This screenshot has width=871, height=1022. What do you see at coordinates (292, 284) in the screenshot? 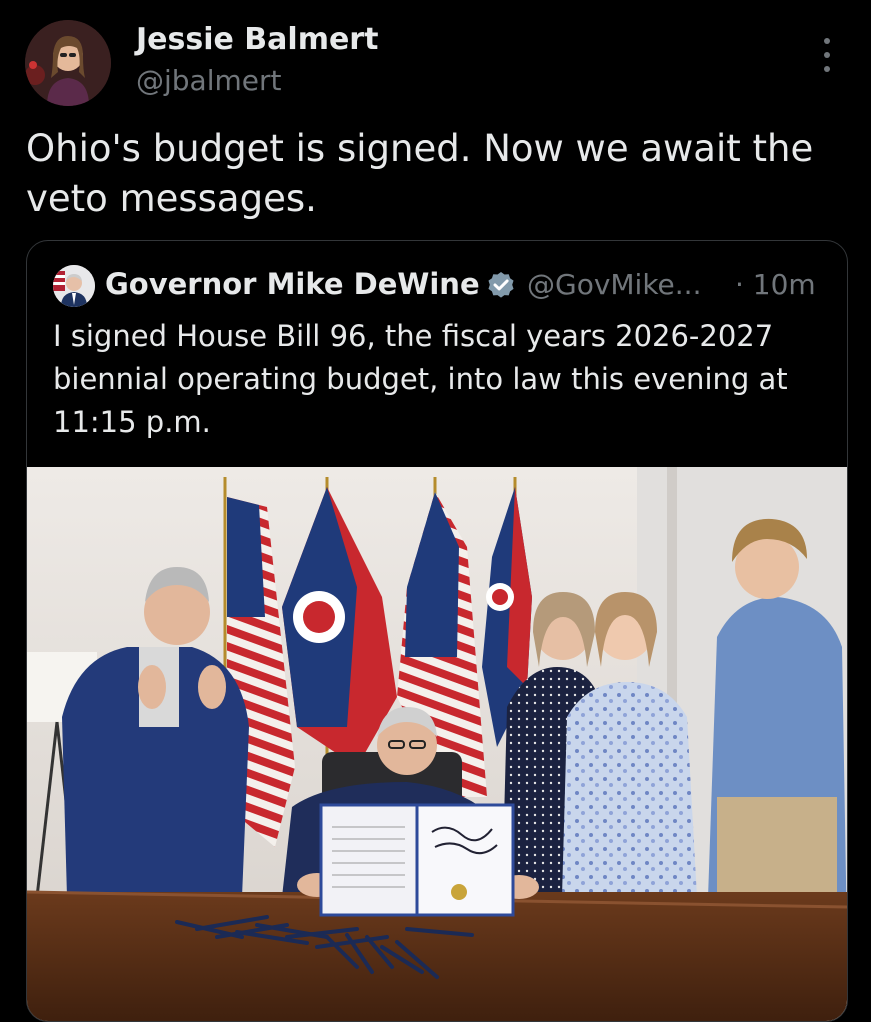
I see `quoted-author-name: Governor Mike DeWine` at bounding box center [292, 284].